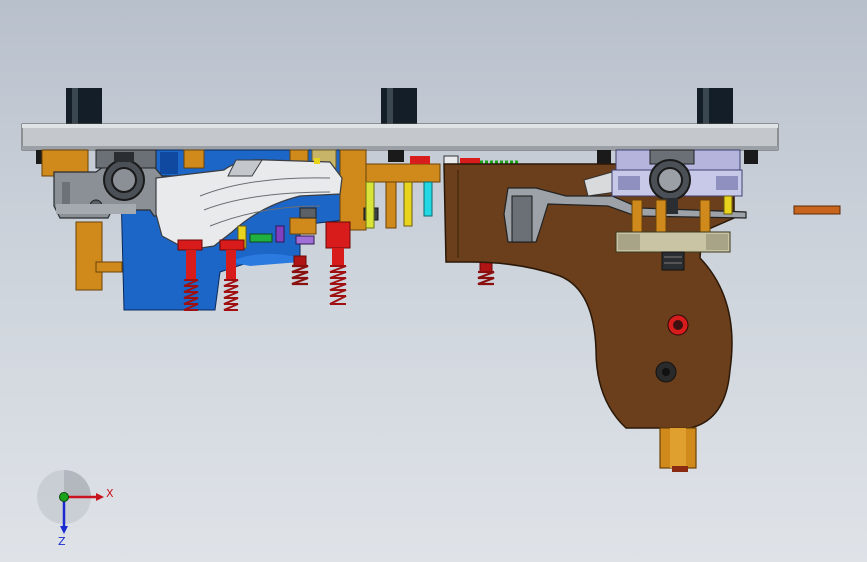 The width and height of the screenshot is (867, 562). What do you see at coordinates (817, 210) in the screenshot?
I see `rod-orange` at bounding box center [817, 210].